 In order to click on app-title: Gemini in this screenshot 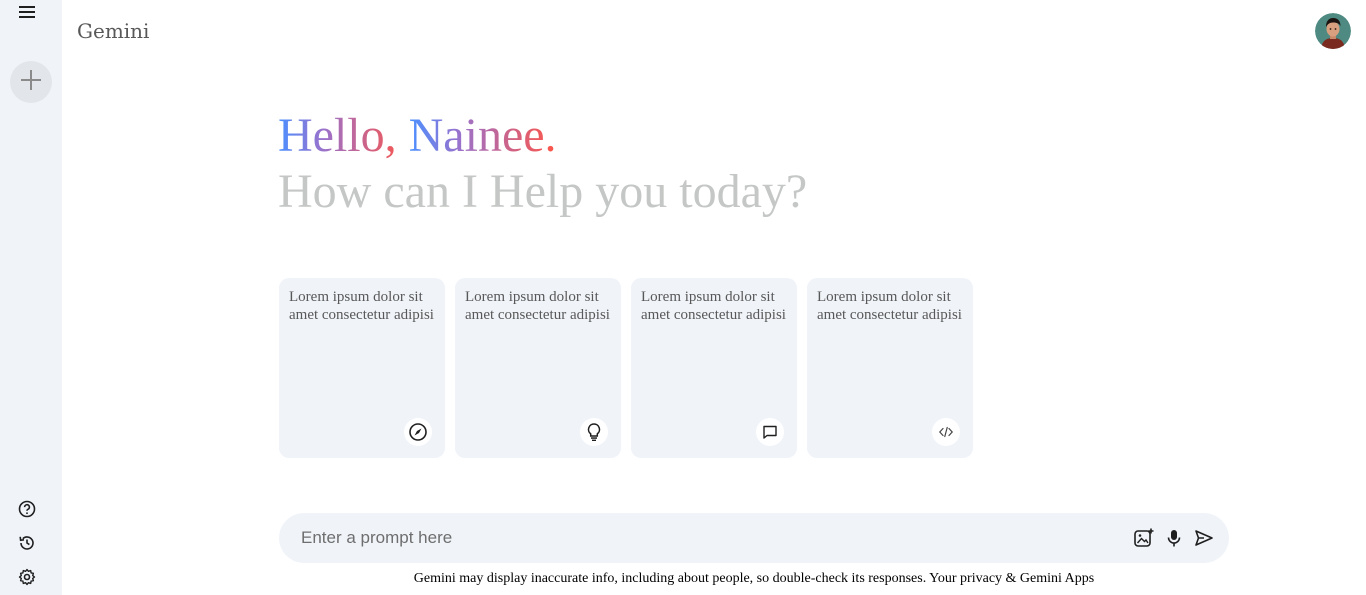, I will do `click(113, 31)`.